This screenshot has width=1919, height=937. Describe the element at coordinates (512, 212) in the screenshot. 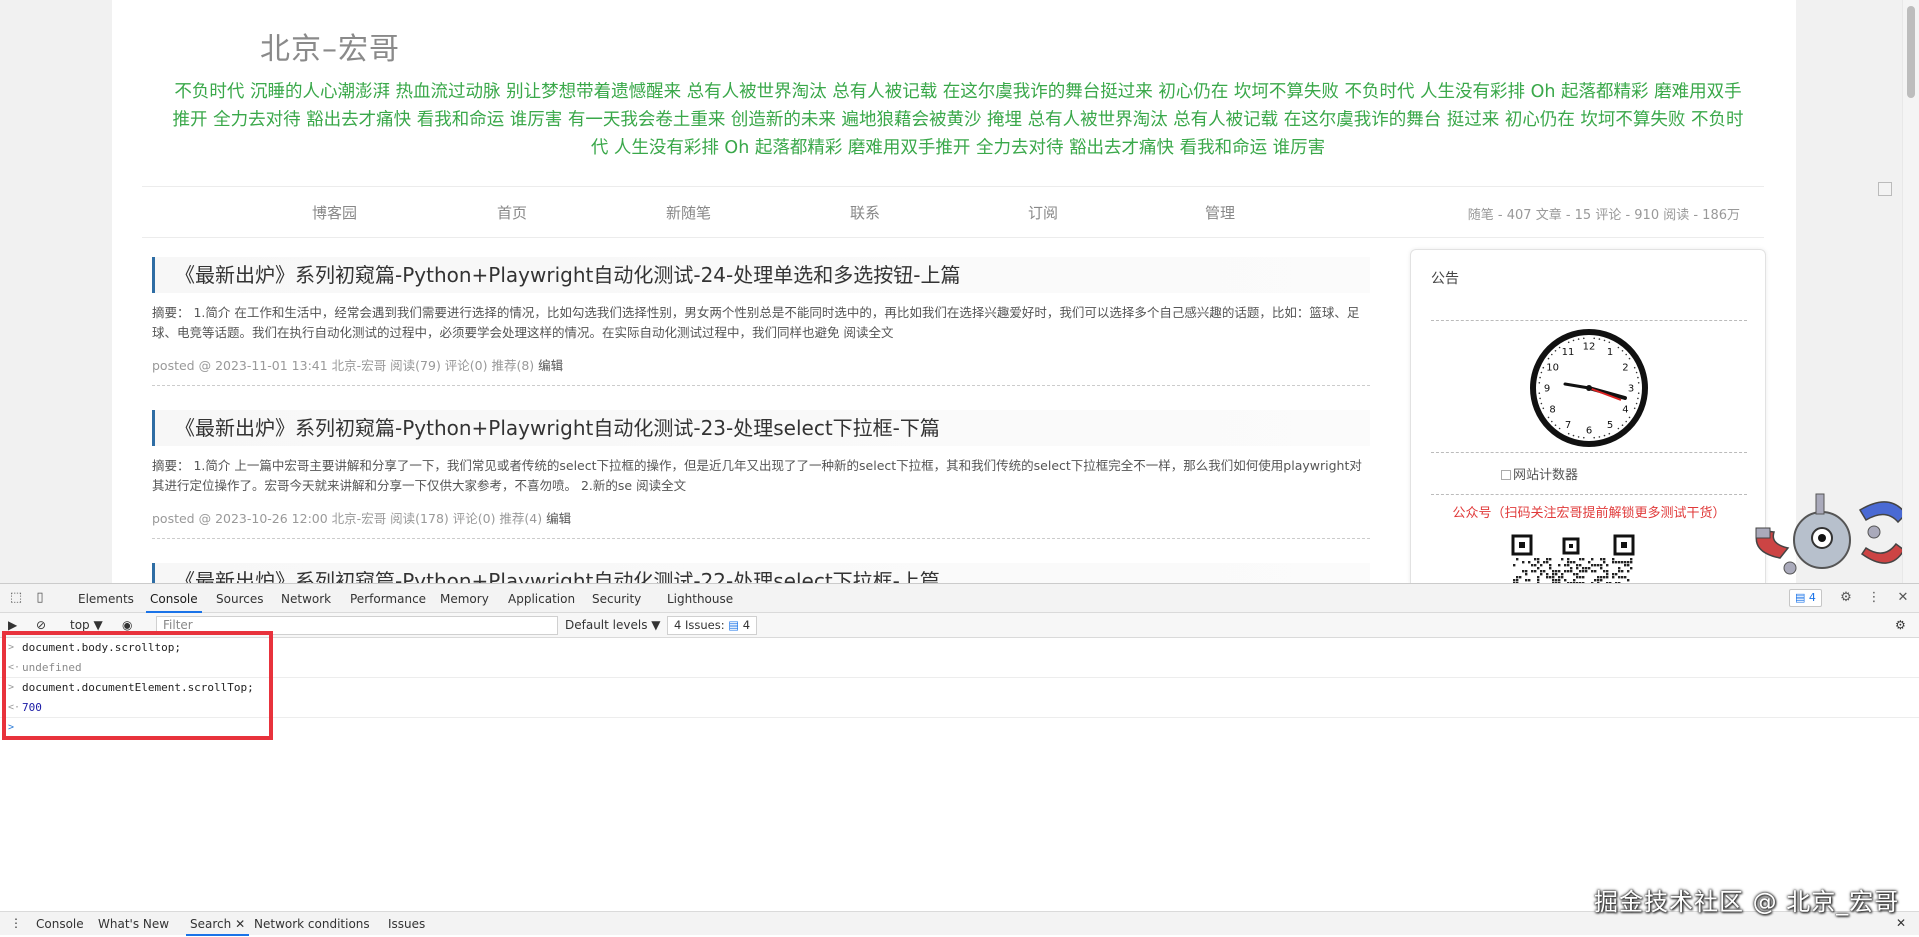

I see `nav-item-home: 首页` at that location.